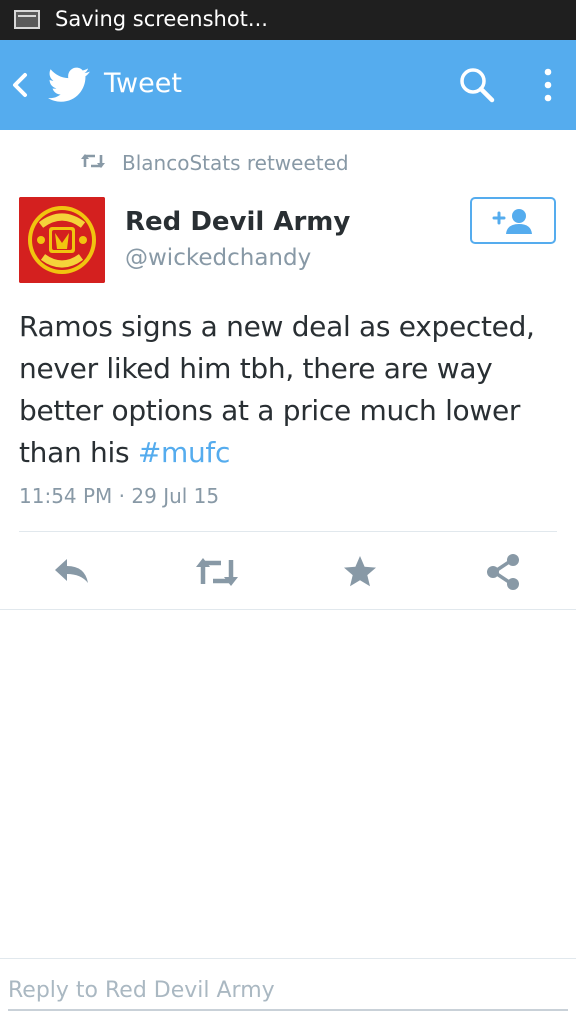 The image size is (576, 1025). I want to click on search-icon, so click(477, 85).